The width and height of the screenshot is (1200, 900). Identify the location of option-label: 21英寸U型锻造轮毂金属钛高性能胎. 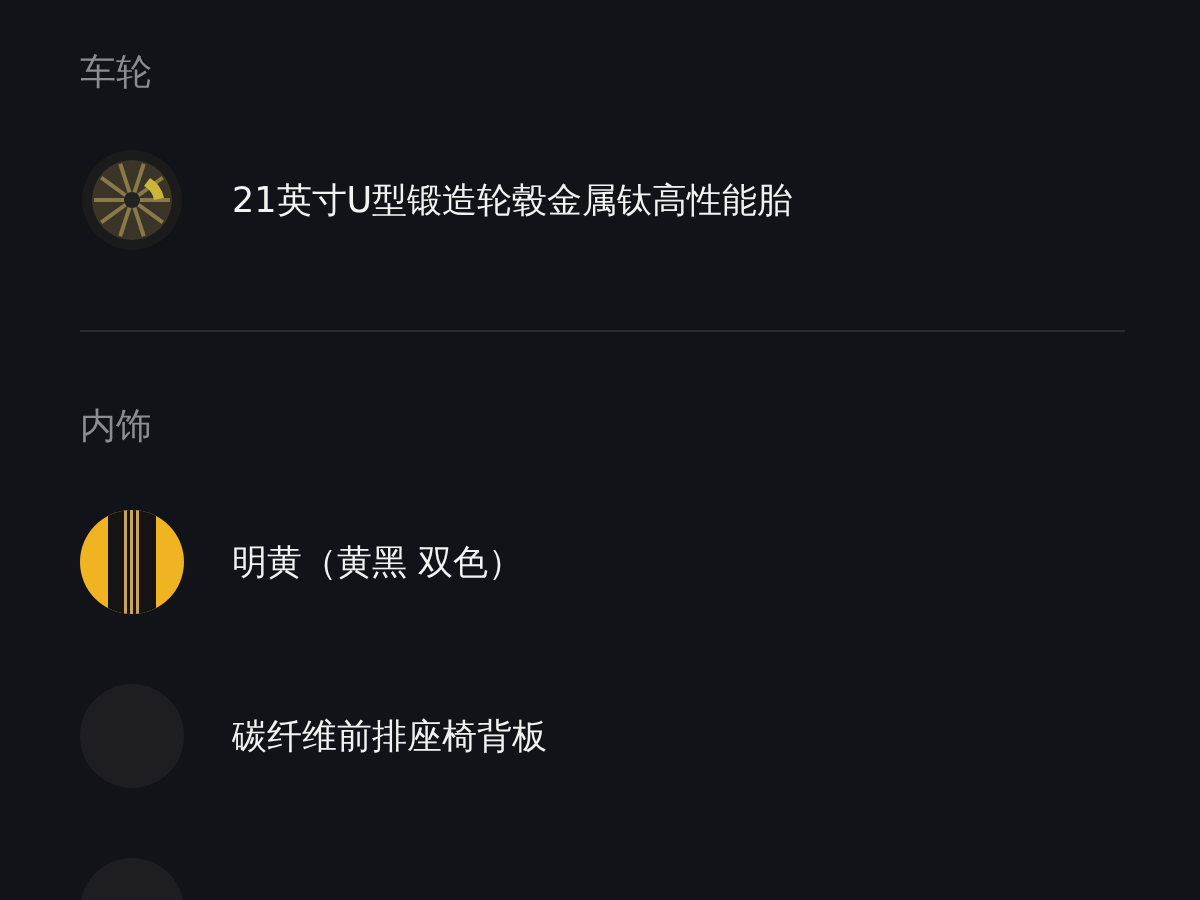
(512, 200).